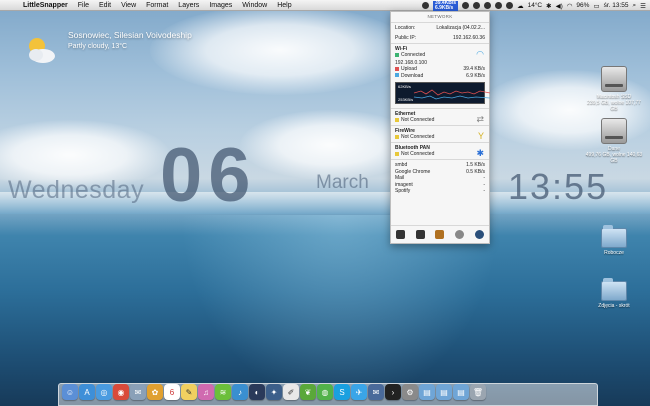 This screenshot has width=650, height=406. Describe the element at coordinates (480, 136) in the screenshot. I see `firewire-icon: Y` at that location.